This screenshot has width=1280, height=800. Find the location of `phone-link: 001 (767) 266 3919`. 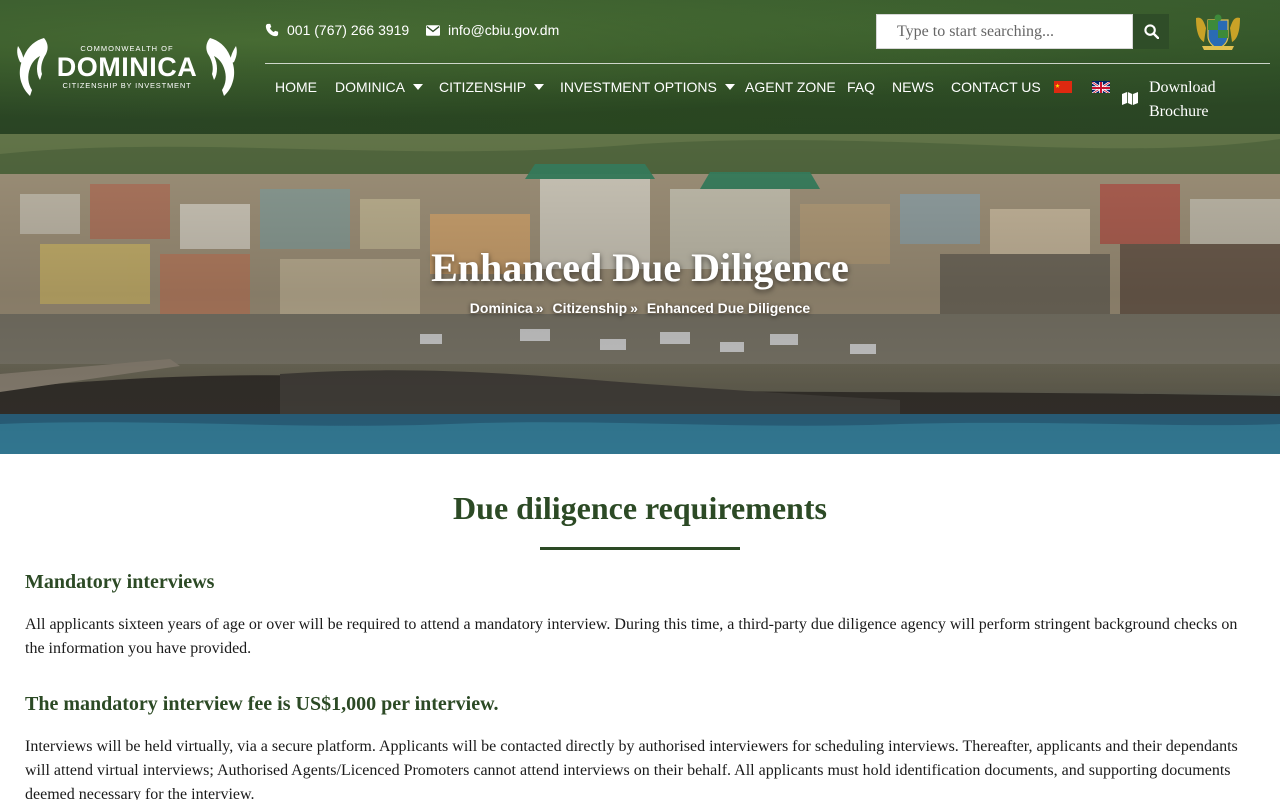

phone-link: 001 (767) 266 3919 is located at coordinates (337, 30).